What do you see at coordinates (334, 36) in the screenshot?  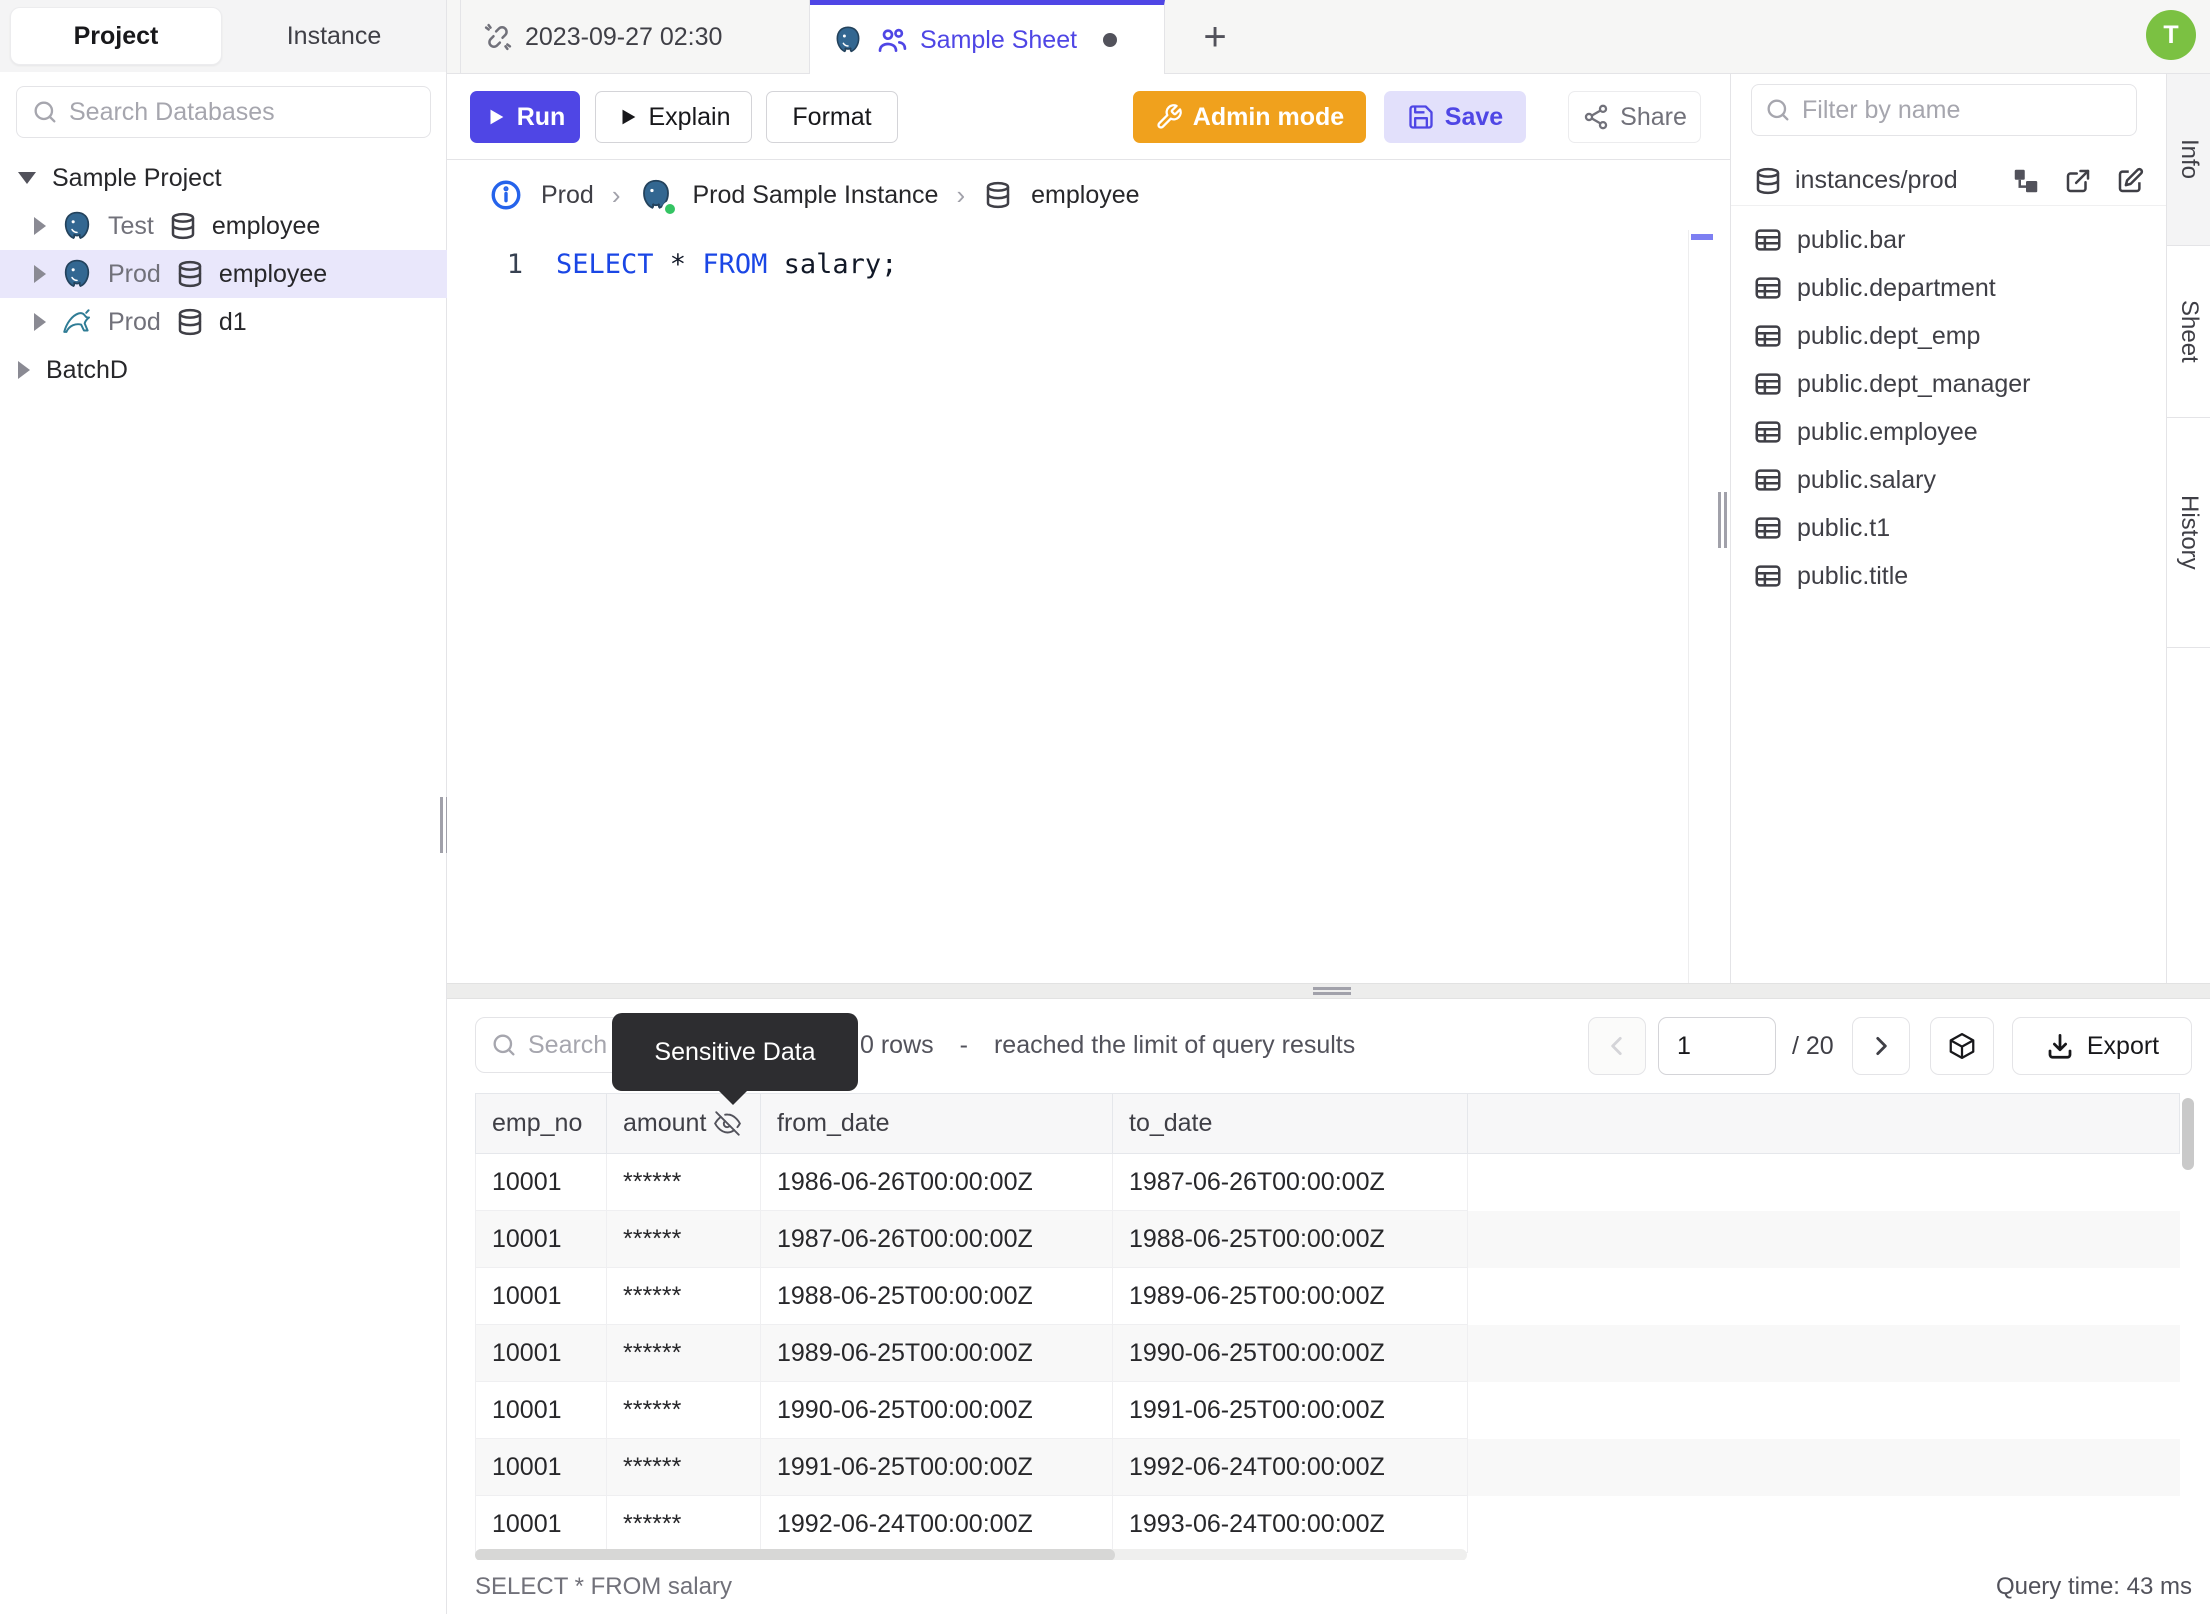 I see `tab-instance: Instance` at bounding box center [334, 36].